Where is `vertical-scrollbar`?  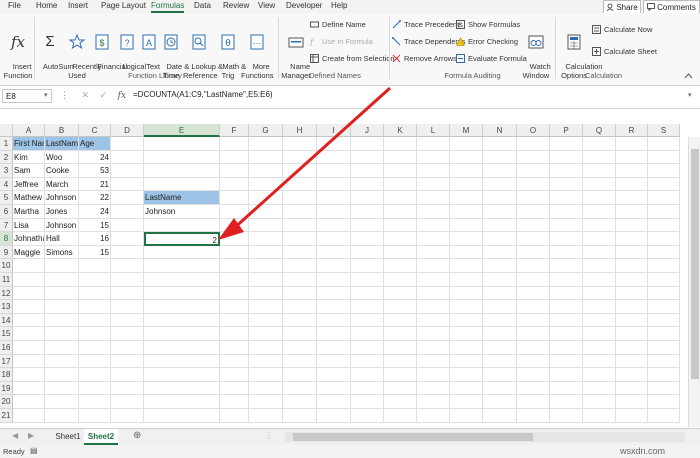 vertical-scrollbar is located at coordinates (694, 282).